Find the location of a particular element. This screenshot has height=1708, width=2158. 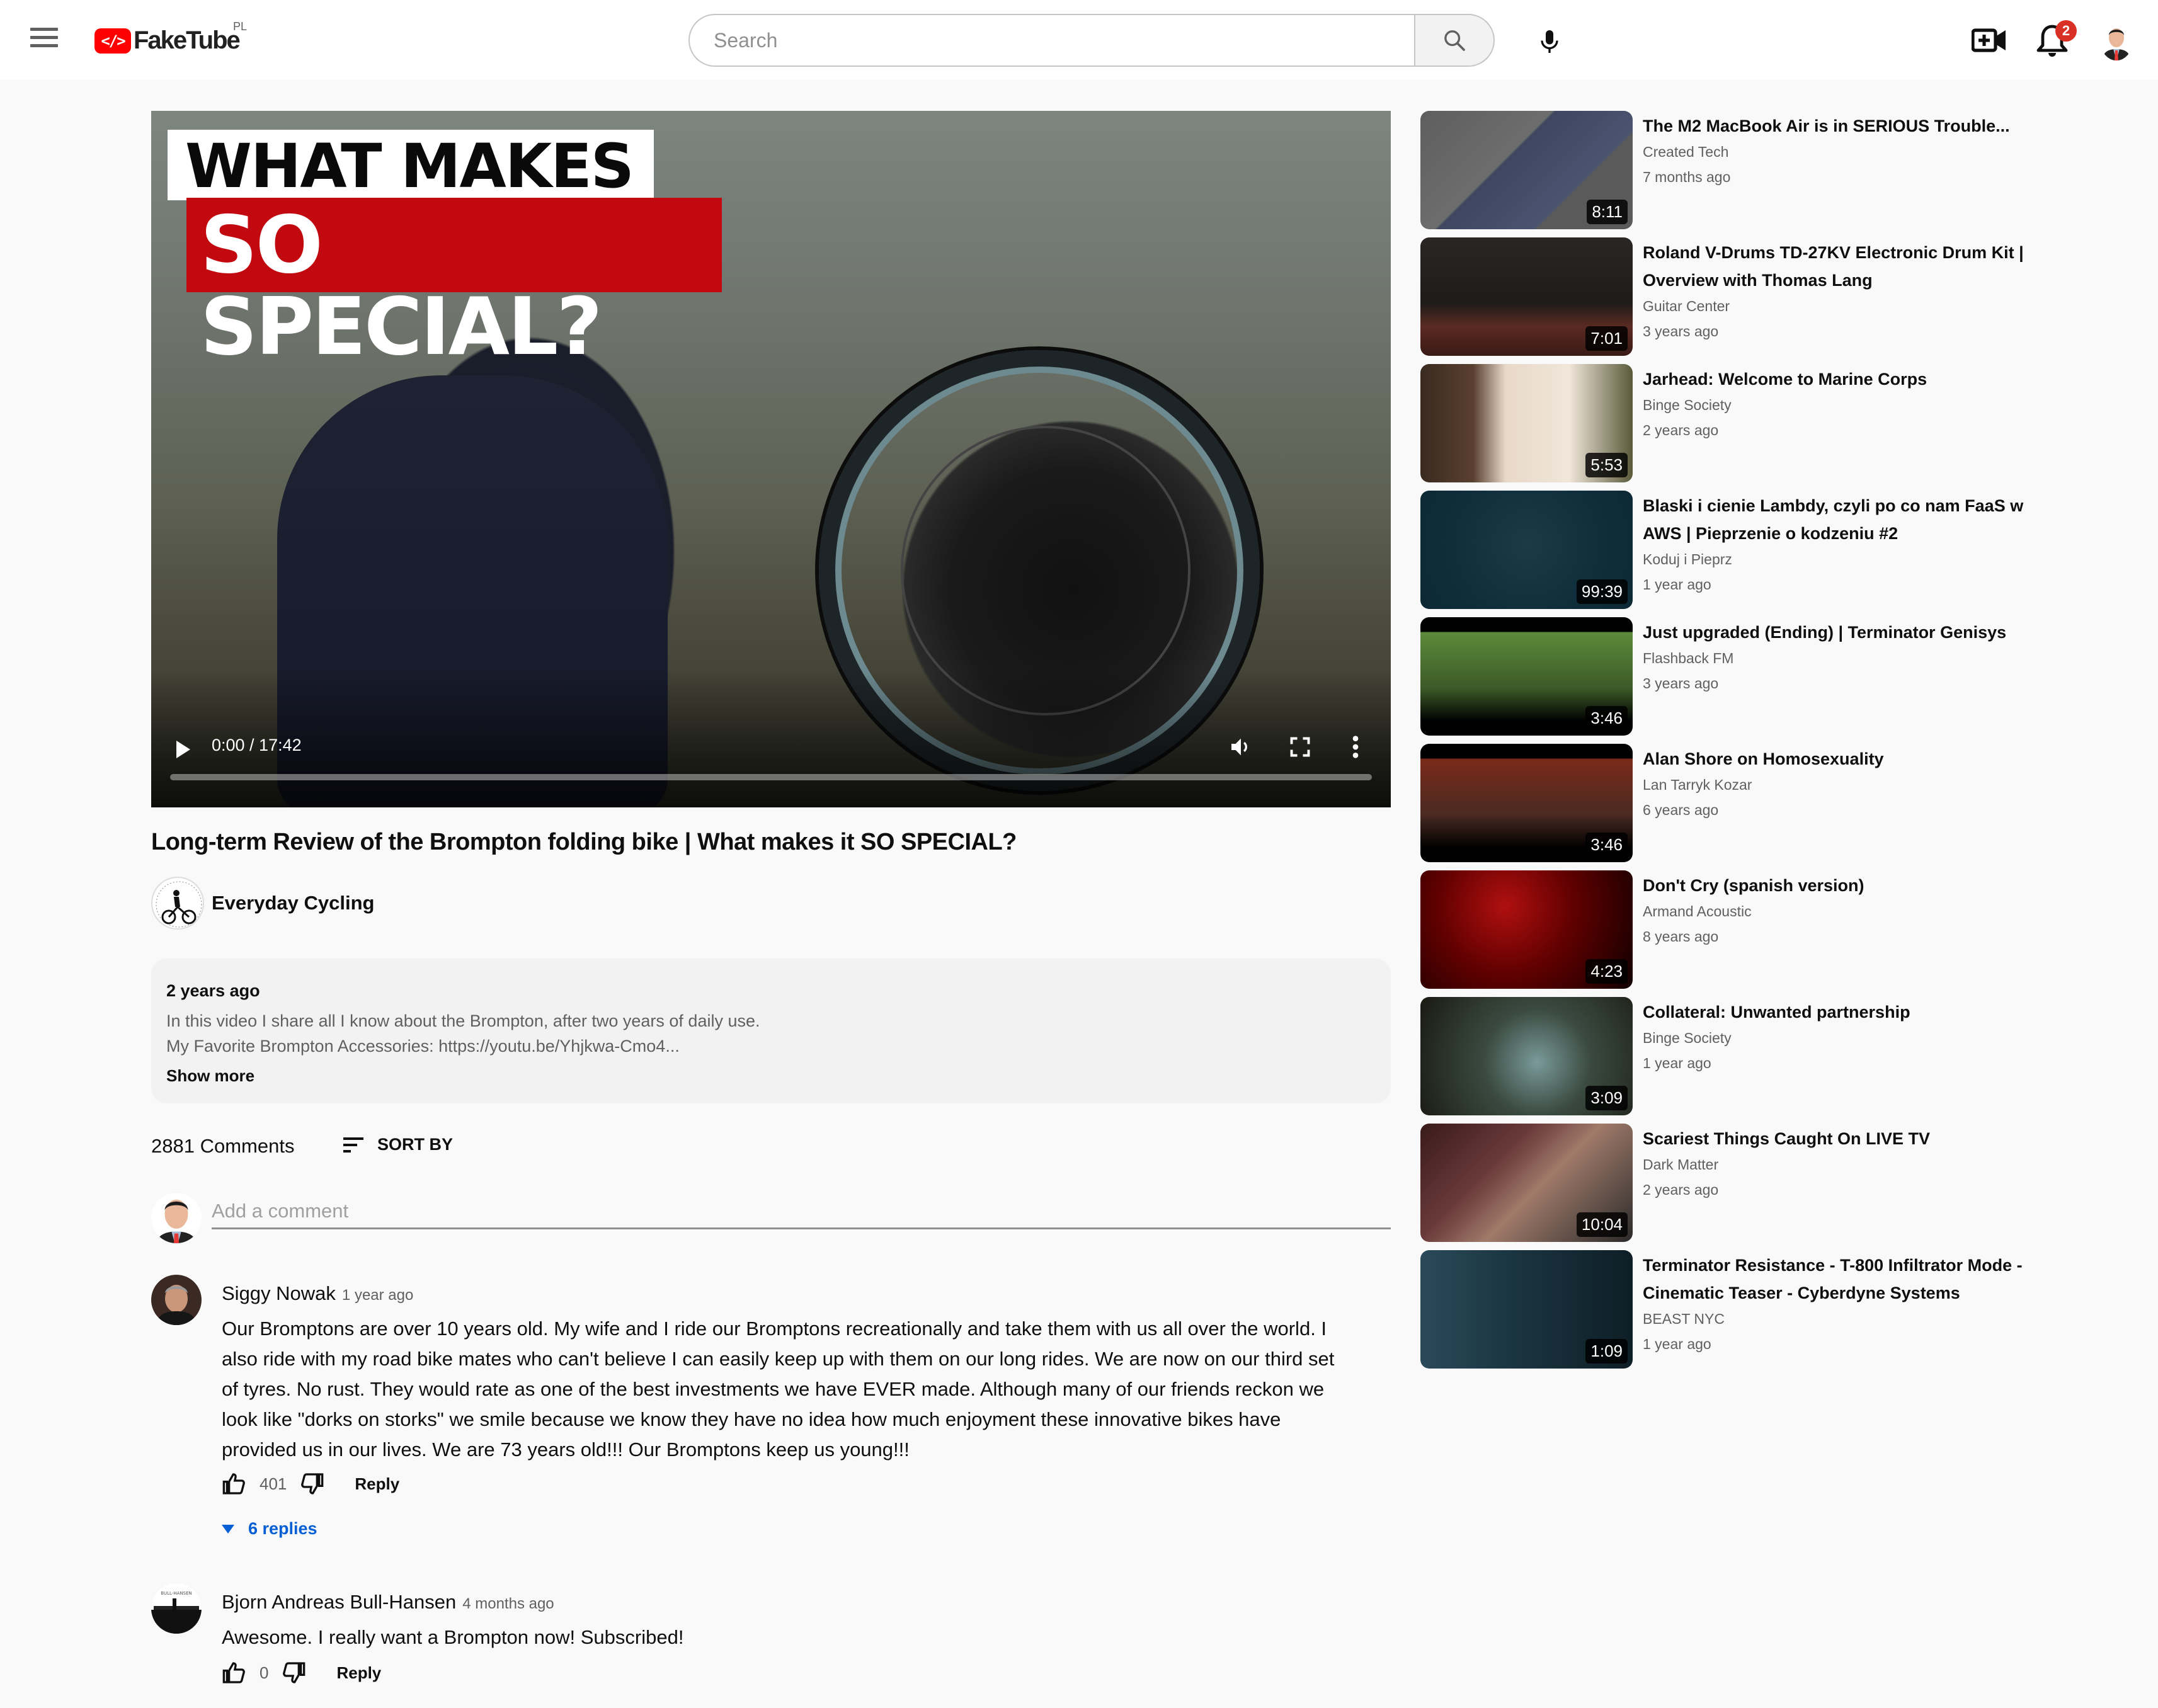

video-title: Alan Shore on Homosexuality is located at coordinates (1847, 759).